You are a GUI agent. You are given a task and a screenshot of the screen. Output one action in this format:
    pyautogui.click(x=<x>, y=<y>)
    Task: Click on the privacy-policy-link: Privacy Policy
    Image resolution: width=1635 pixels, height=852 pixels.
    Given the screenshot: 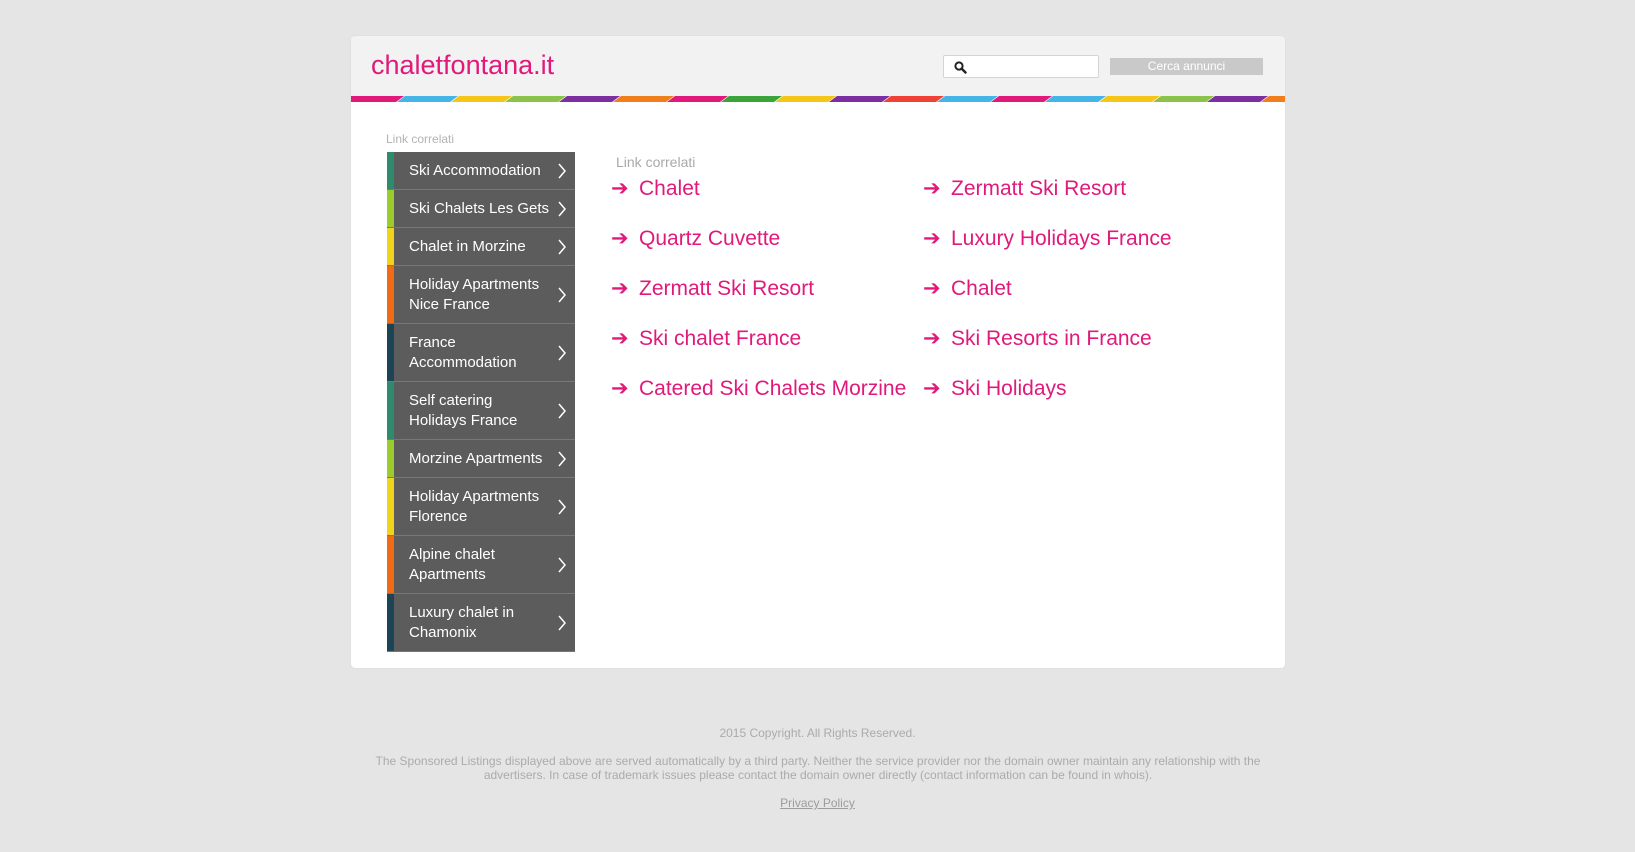 What is the action you would take?
    pyautogui.click(x=817, y=803)
    